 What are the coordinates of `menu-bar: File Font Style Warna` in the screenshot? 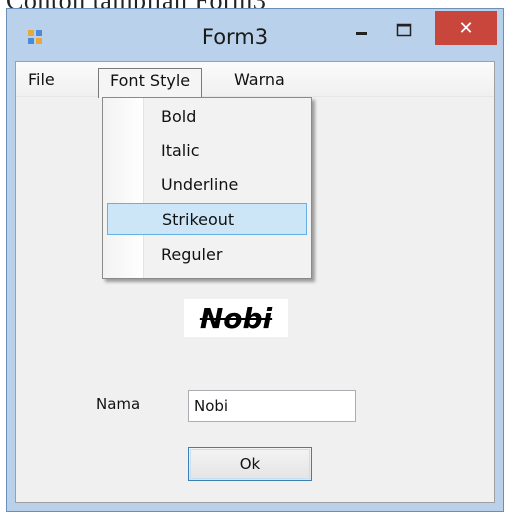 It's located at (255, 80).